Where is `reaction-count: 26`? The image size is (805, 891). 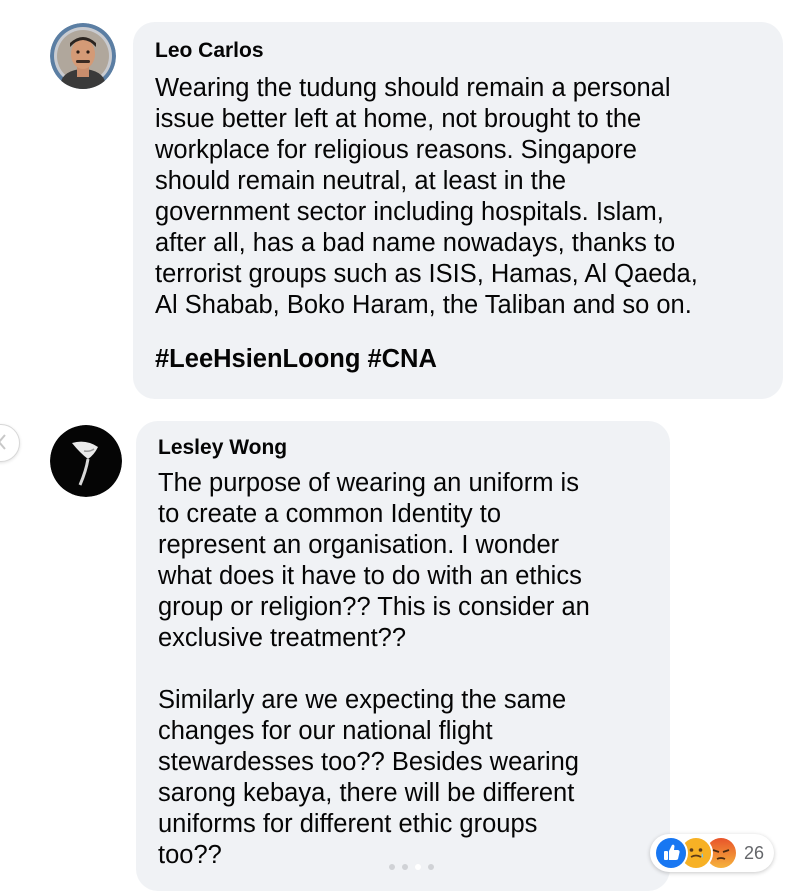 reaction-count: 26 is located at coordinates (754, 852).